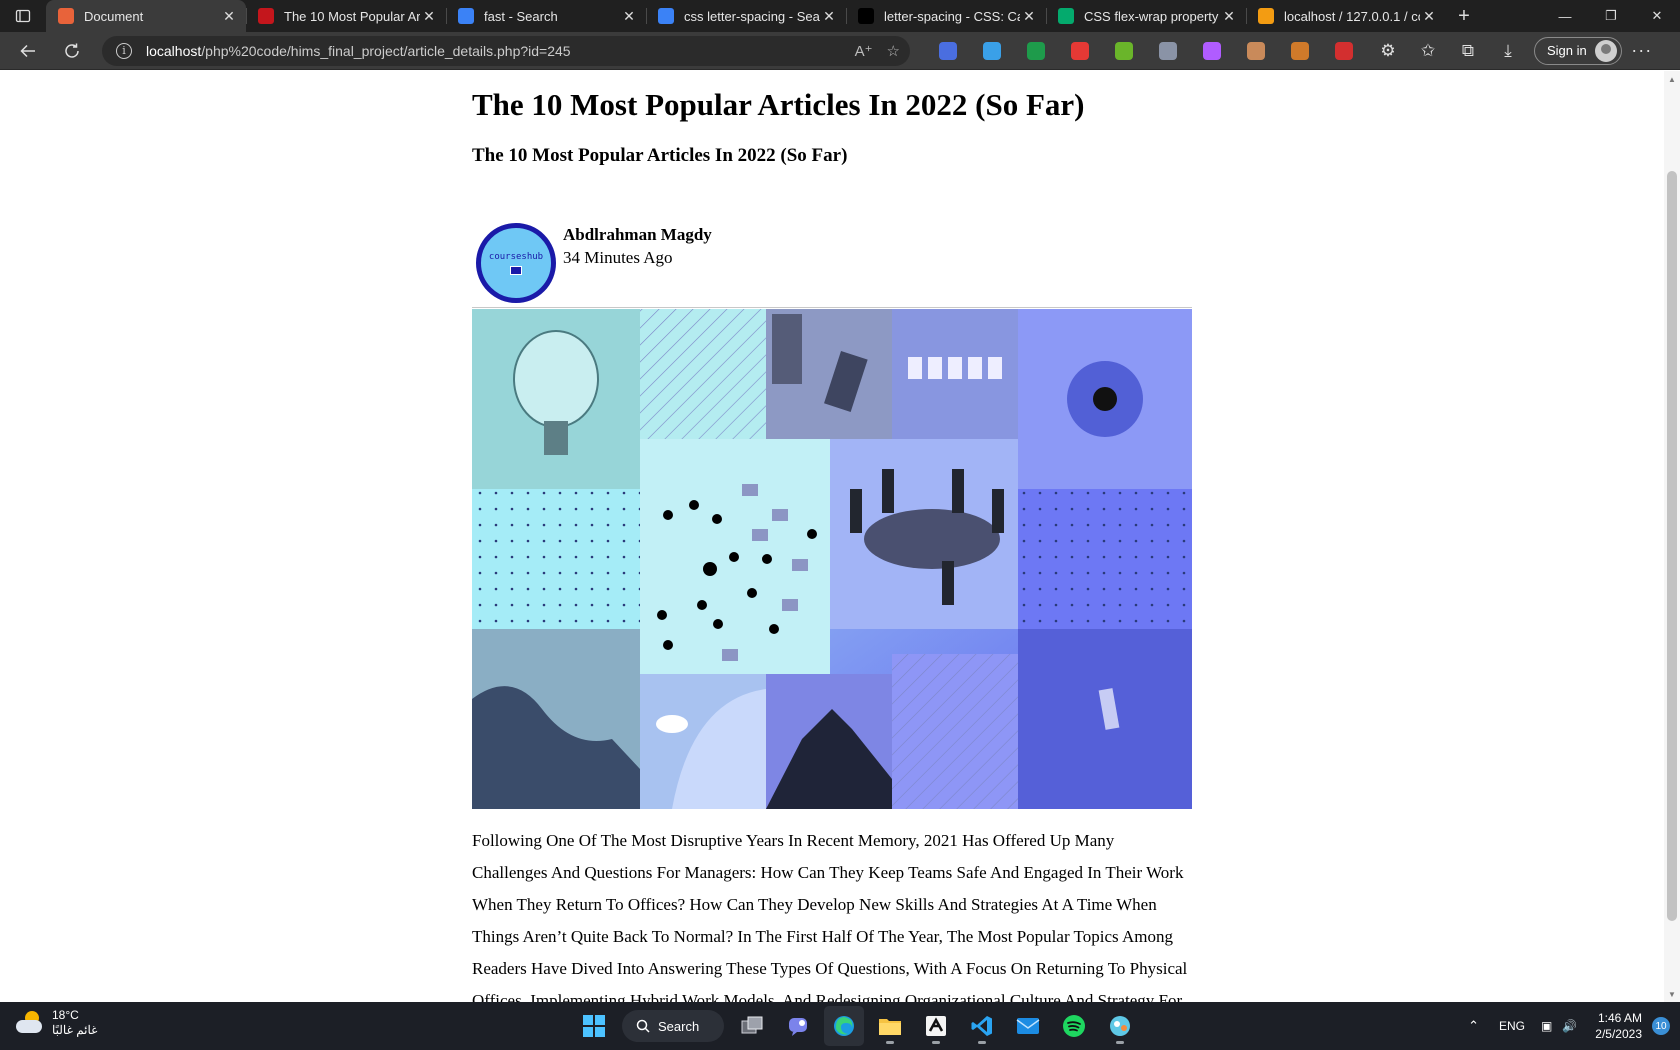  I want to click on tab-actions-button, so click(23, 16).